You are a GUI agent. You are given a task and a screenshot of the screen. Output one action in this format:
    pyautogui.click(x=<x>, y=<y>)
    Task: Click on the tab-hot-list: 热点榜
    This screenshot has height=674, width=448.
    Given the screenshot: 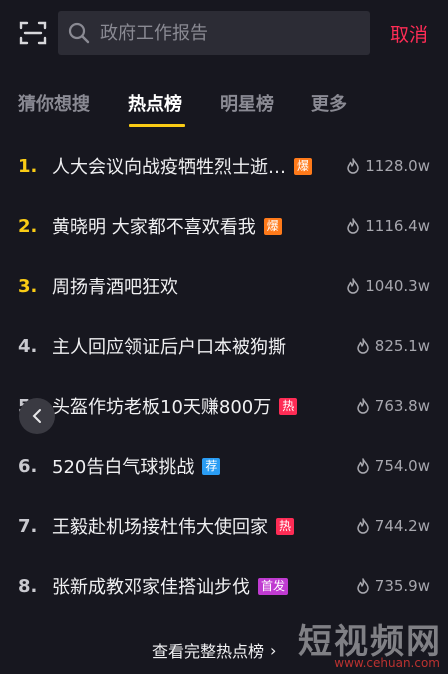 What is the action you would take?
    pyautogui.click(x=155, y=103)
    